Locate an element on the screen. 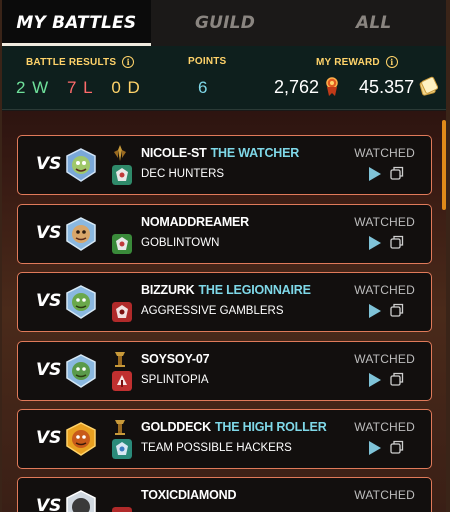 The height and width of the screenshot is (512, 450). player-title: THE LEGIONNAIRE is located at coordinates (254, 290).